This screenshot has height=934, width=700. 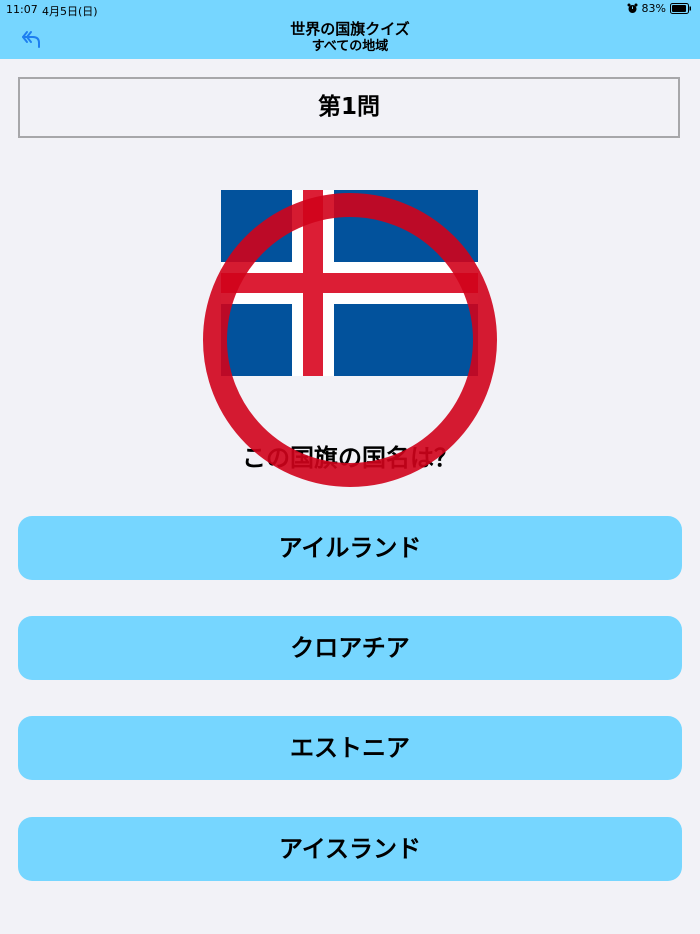 I want to click on answer-button-4: アイスランド, so click(x=350, y=849).